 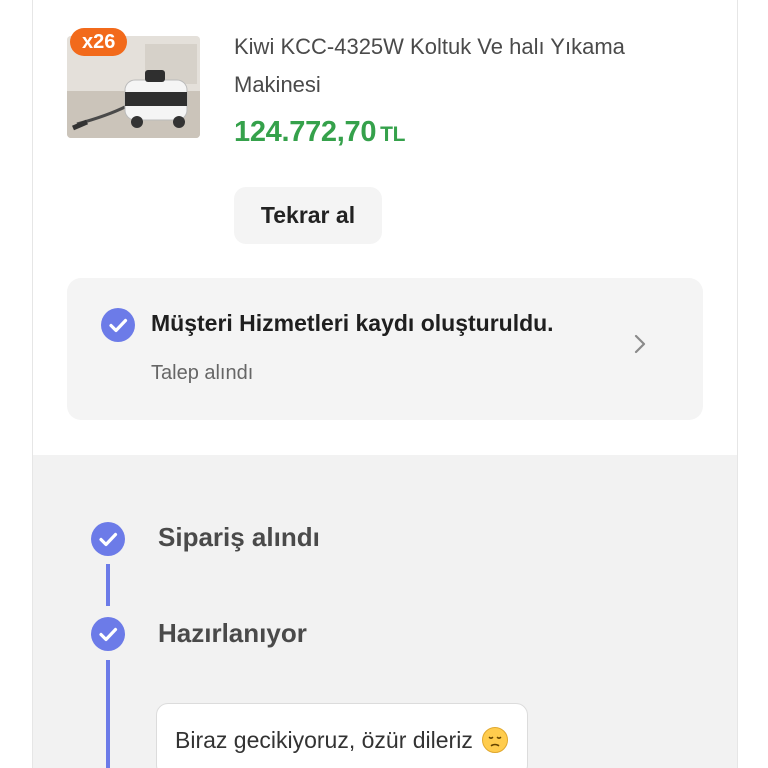 What do you see at coordinates (494, 740) in the screenshot?
I see `sad-face-icon` at bounding box center [494, 740].